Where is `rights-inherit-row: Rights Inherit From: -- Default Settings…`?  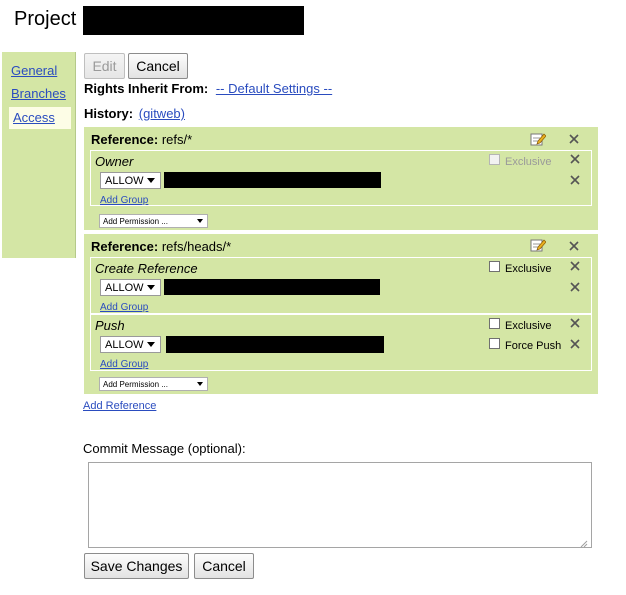 rights-inherit-row: Rights Inherit From: -- Default Settings… is located at coordinates (208, 88).